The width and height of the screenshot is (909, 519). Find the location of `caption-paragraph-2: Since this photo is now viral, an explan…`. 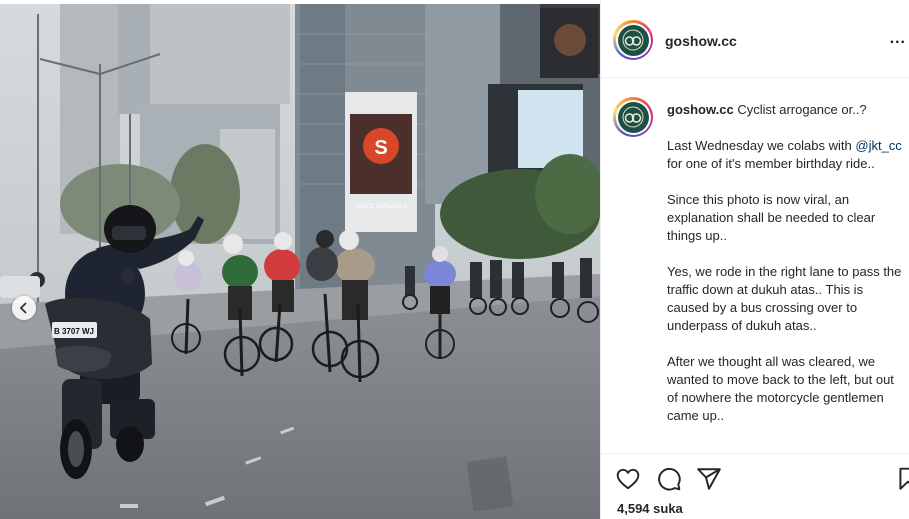

caption-paragraph-2: Since this photo is now viral, an explan… is located at coordinates (771, 217).